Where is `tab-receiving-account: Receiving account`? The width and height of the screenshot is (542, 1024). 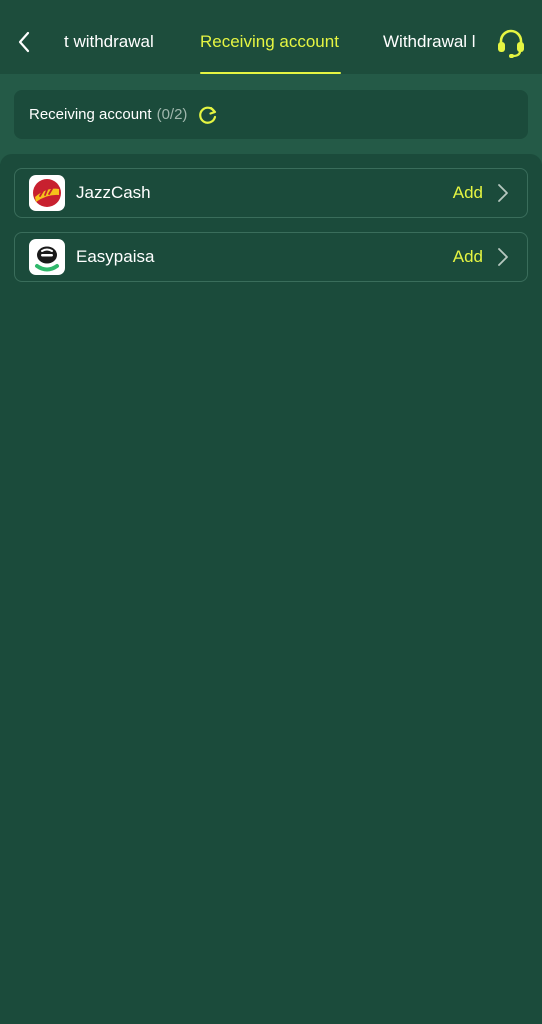
tab-receiving-account: Receiving account is located at coordinates (269, 37).